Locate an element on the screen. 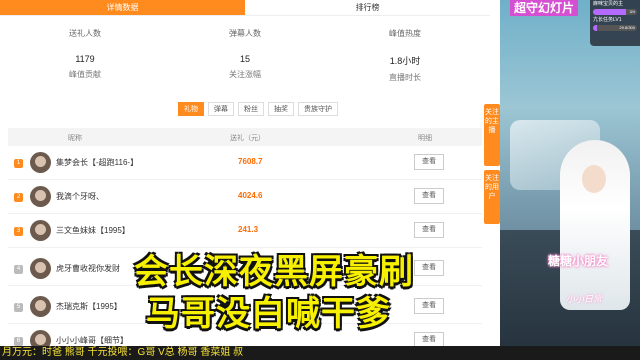 Image resolution: width=640 pixels, height=360 pixels. subtab-danmaku: 弹幕 is located at coordinates (221, 109).